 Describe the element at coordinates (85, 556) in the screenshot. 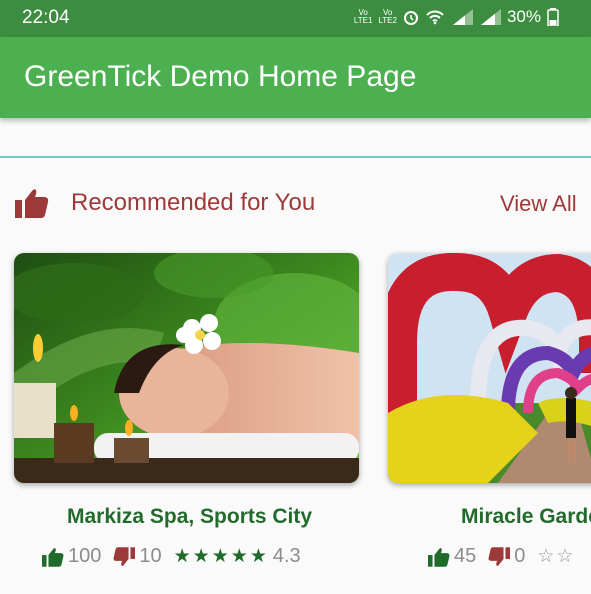

I see `likes-count: 100` at that location.